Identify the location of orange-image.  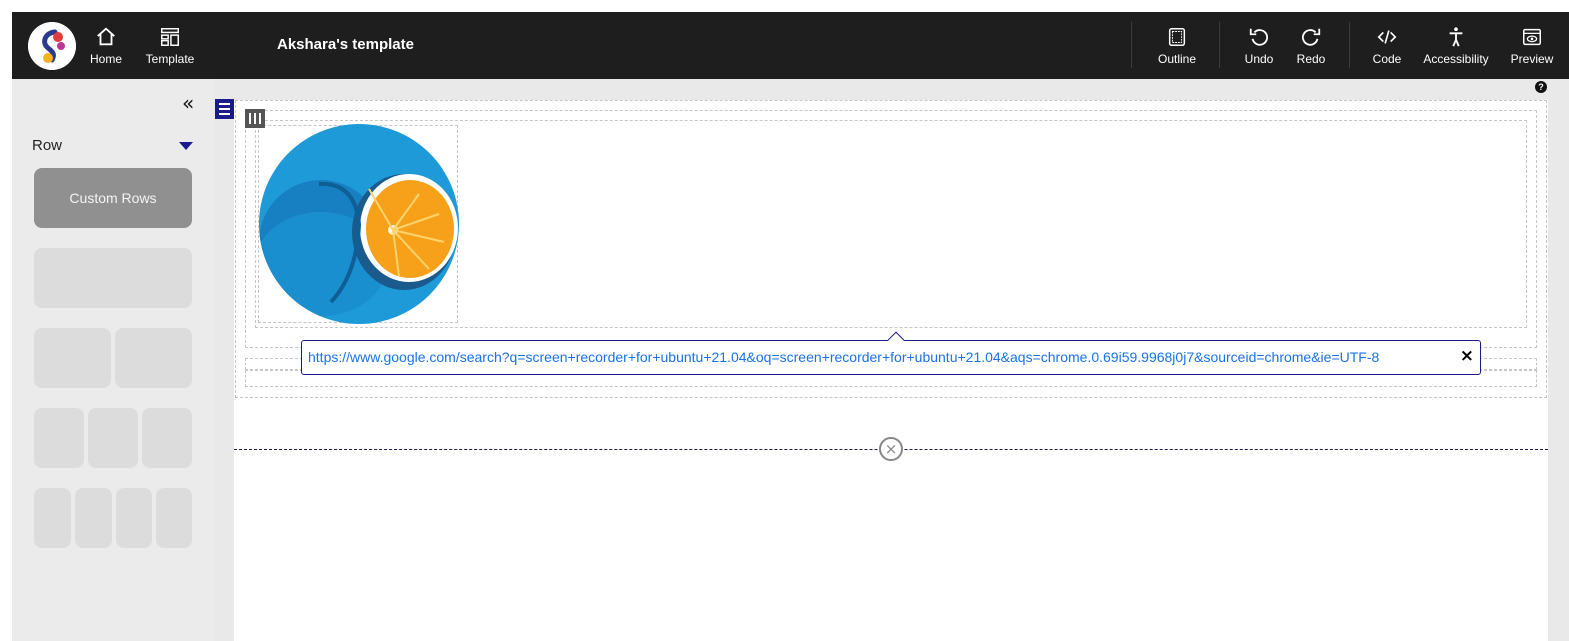
(359, 224).